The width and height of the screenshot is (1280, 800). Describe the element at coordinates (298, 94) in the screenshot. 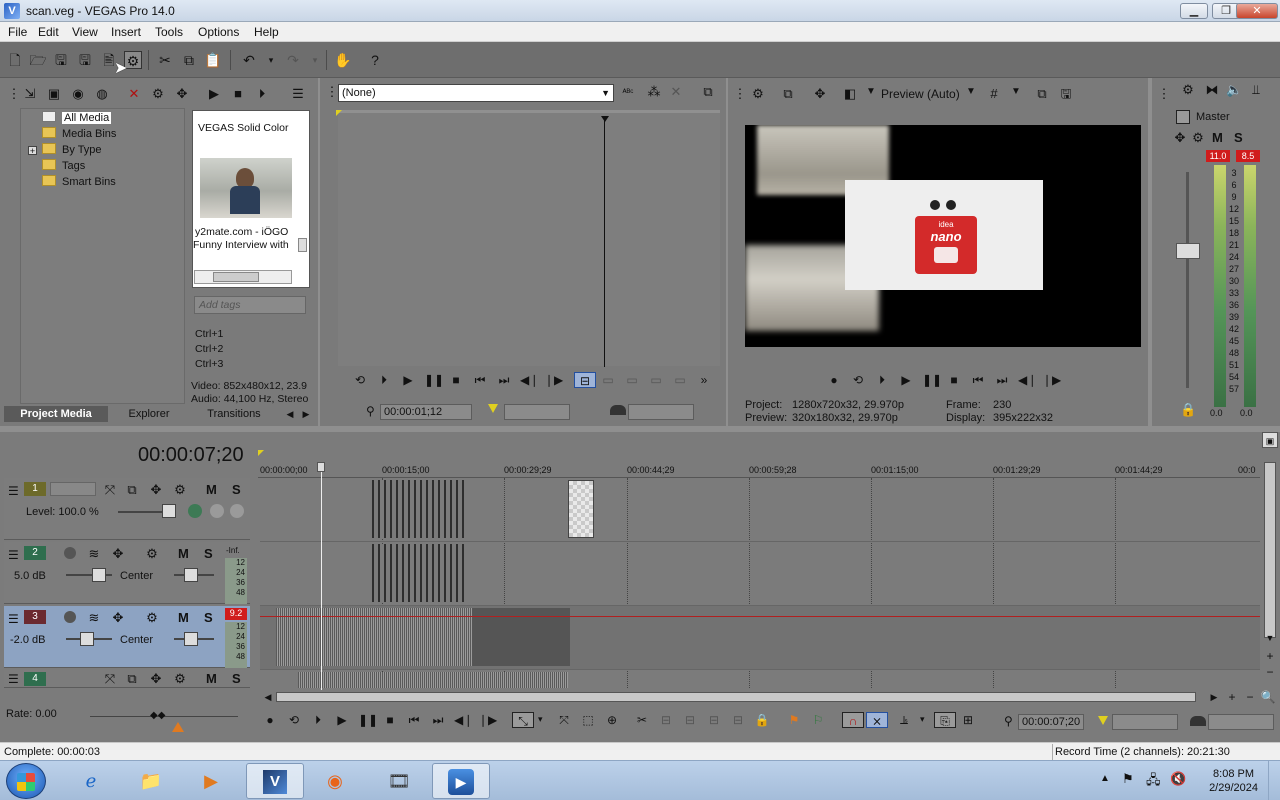

I see `views-icon: ☰` at that location.